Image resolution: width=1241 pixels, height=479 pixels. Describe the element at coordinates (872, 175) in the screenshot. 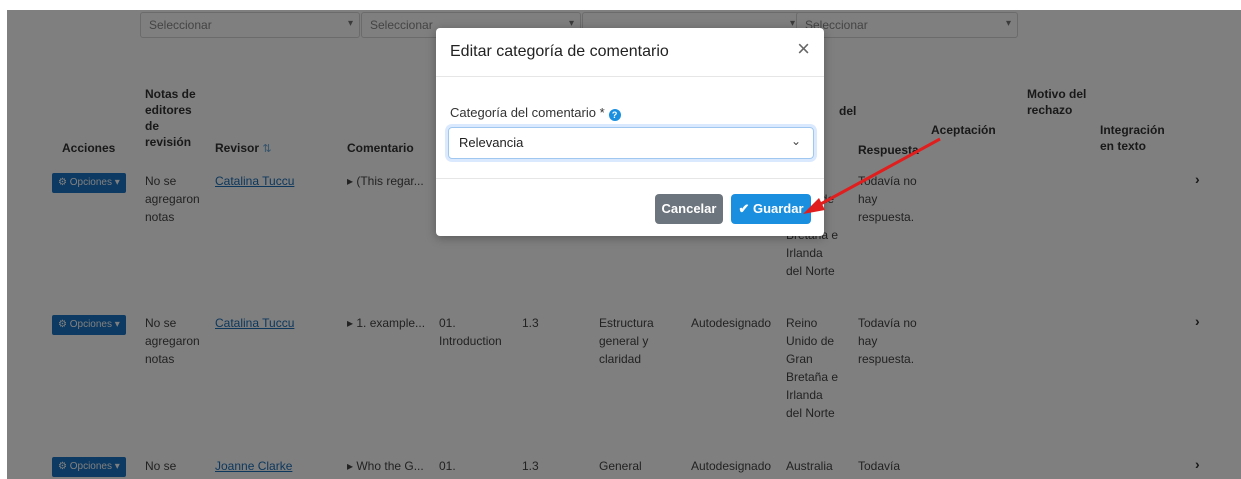

I see `annotation-arrow` at that location.